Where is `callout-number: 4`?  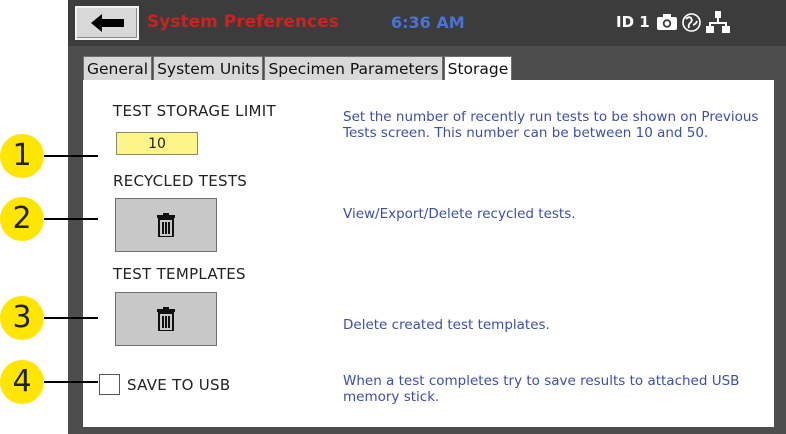 callout-number: 4 is located at coordinates (22, 382).